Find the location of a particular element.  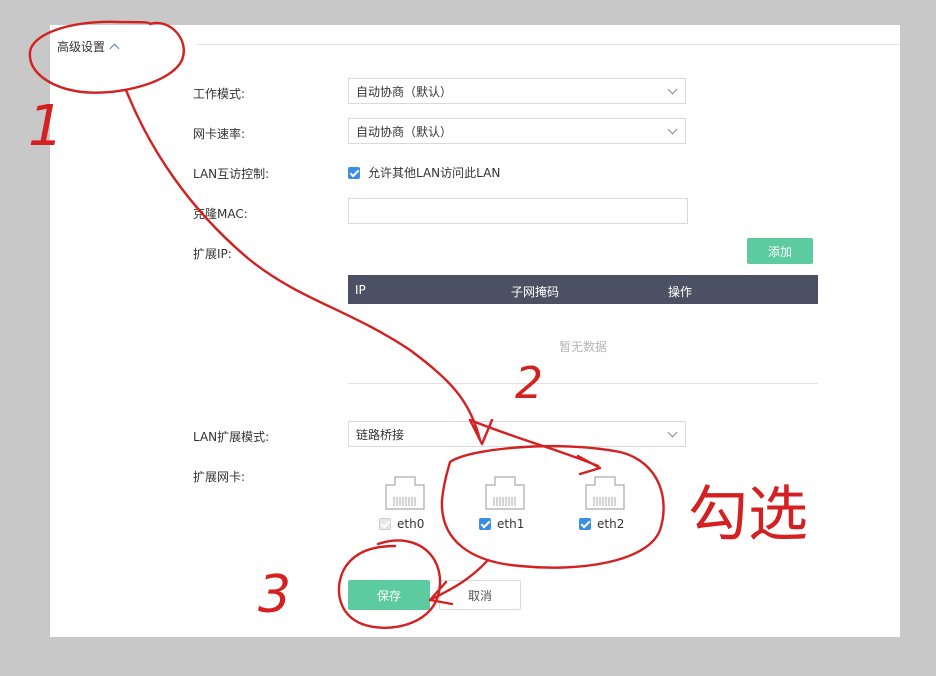

chevron-up-icon is located at coordinates (114, 48).